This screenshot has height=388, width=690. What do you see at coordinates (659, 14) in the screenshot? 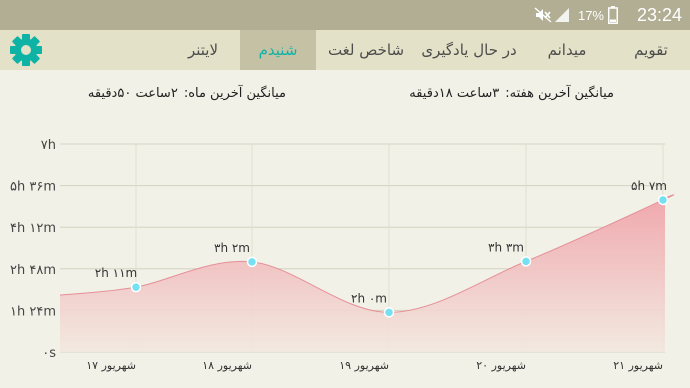
I see `clock: 23:24` at bounding box center [659, 14].